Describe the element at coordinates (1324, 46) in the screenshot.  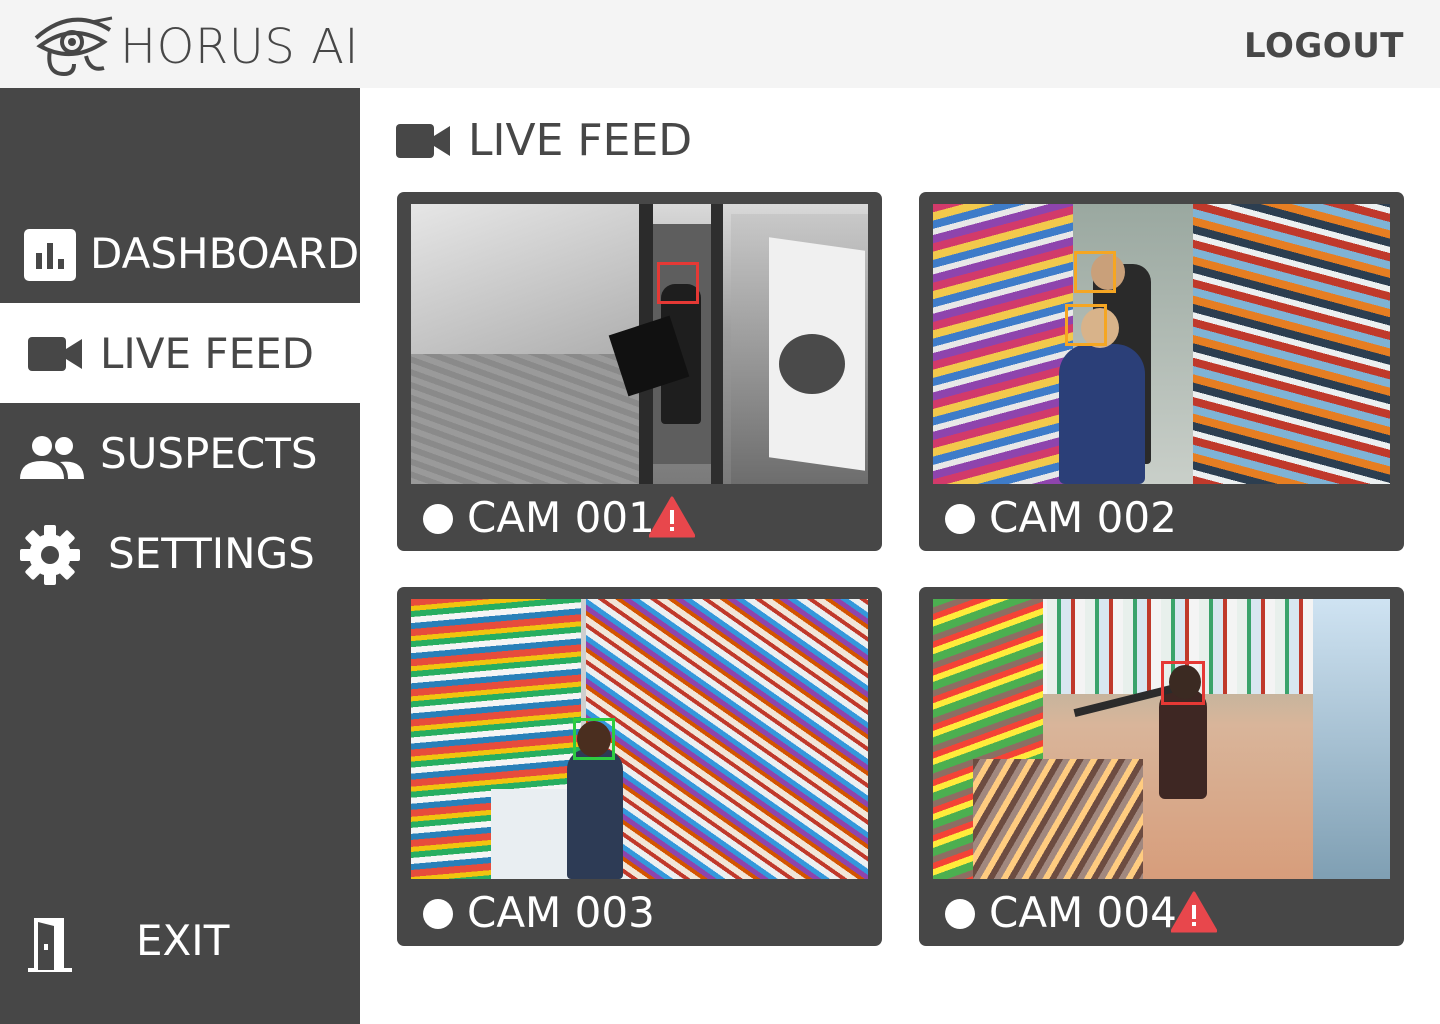
I see `logout-button: LOGOUT` at that location.